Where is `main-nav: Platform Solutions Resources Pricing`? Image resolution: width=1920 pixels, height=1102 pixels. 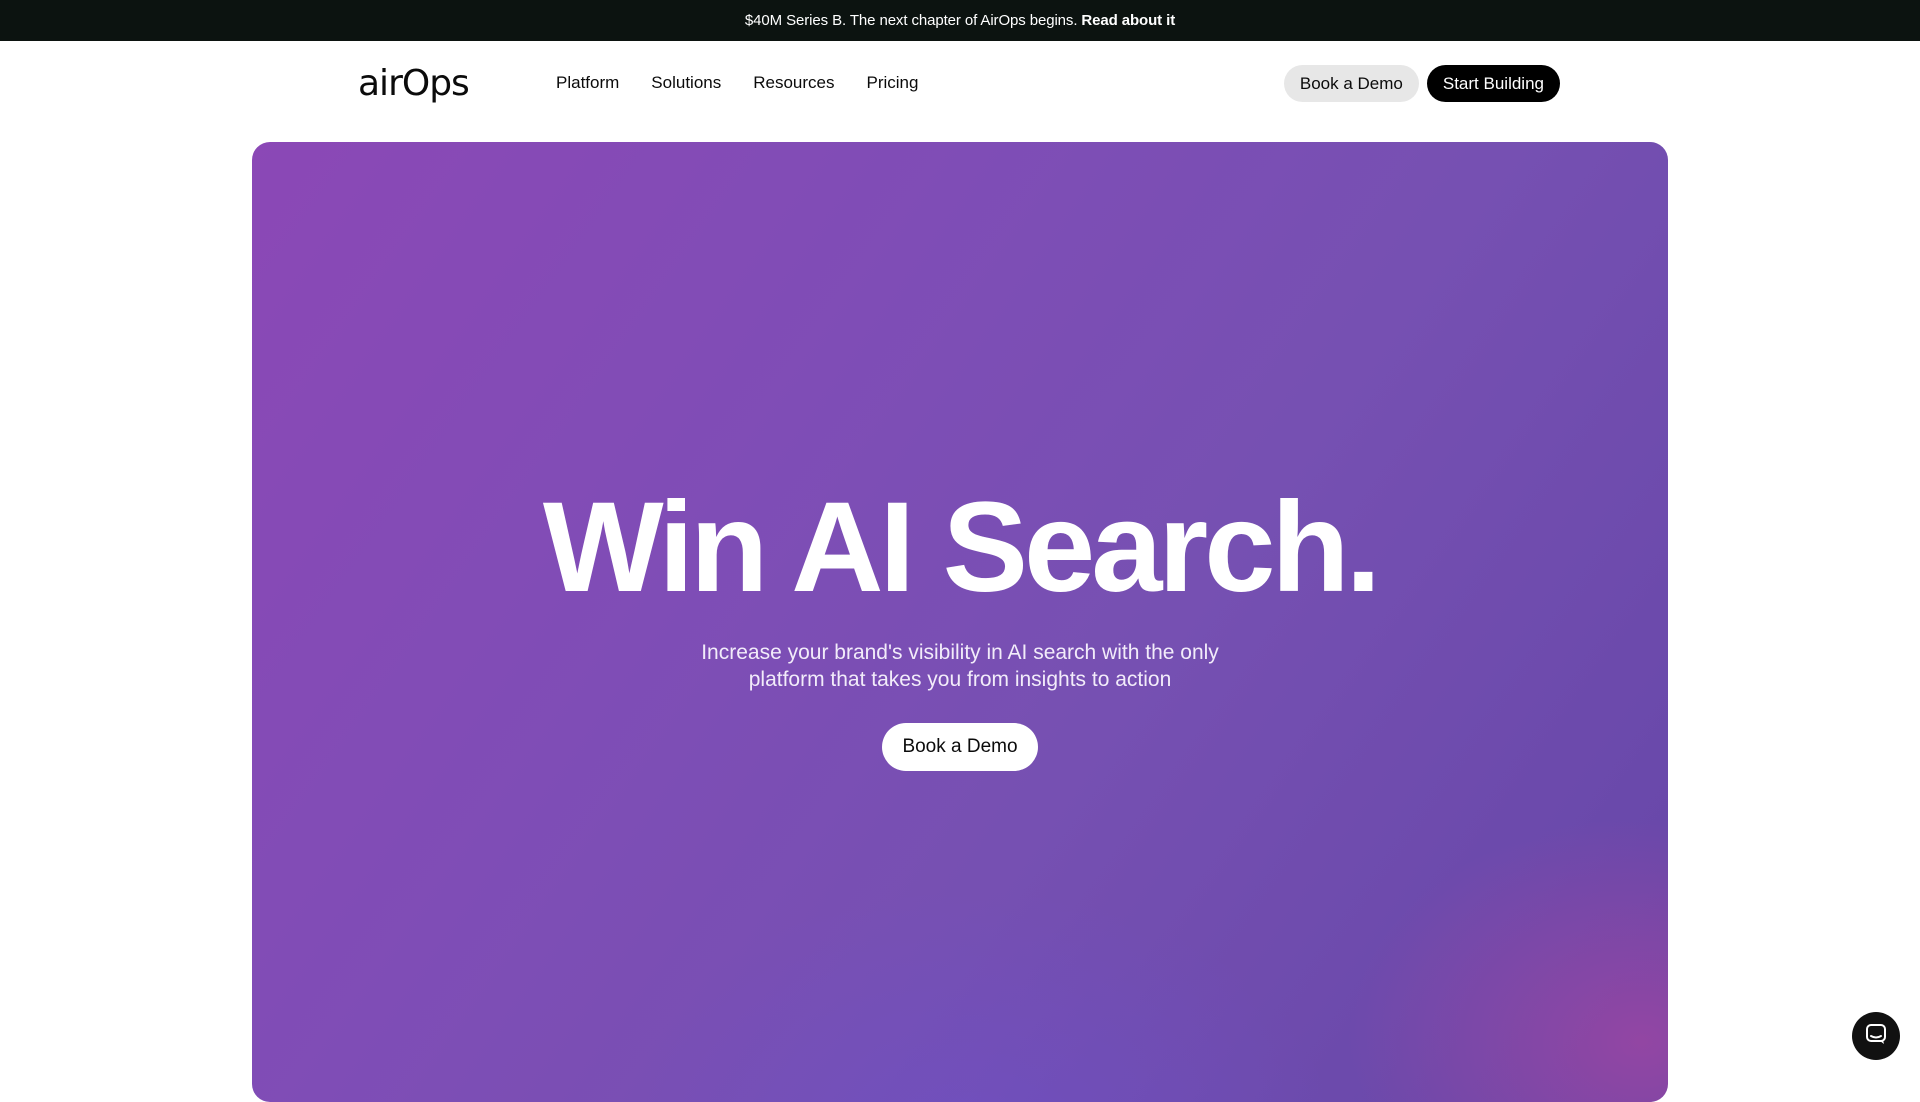 main-nav: Platform Solutions Resources Pricing is located at coordinates (737, 83).